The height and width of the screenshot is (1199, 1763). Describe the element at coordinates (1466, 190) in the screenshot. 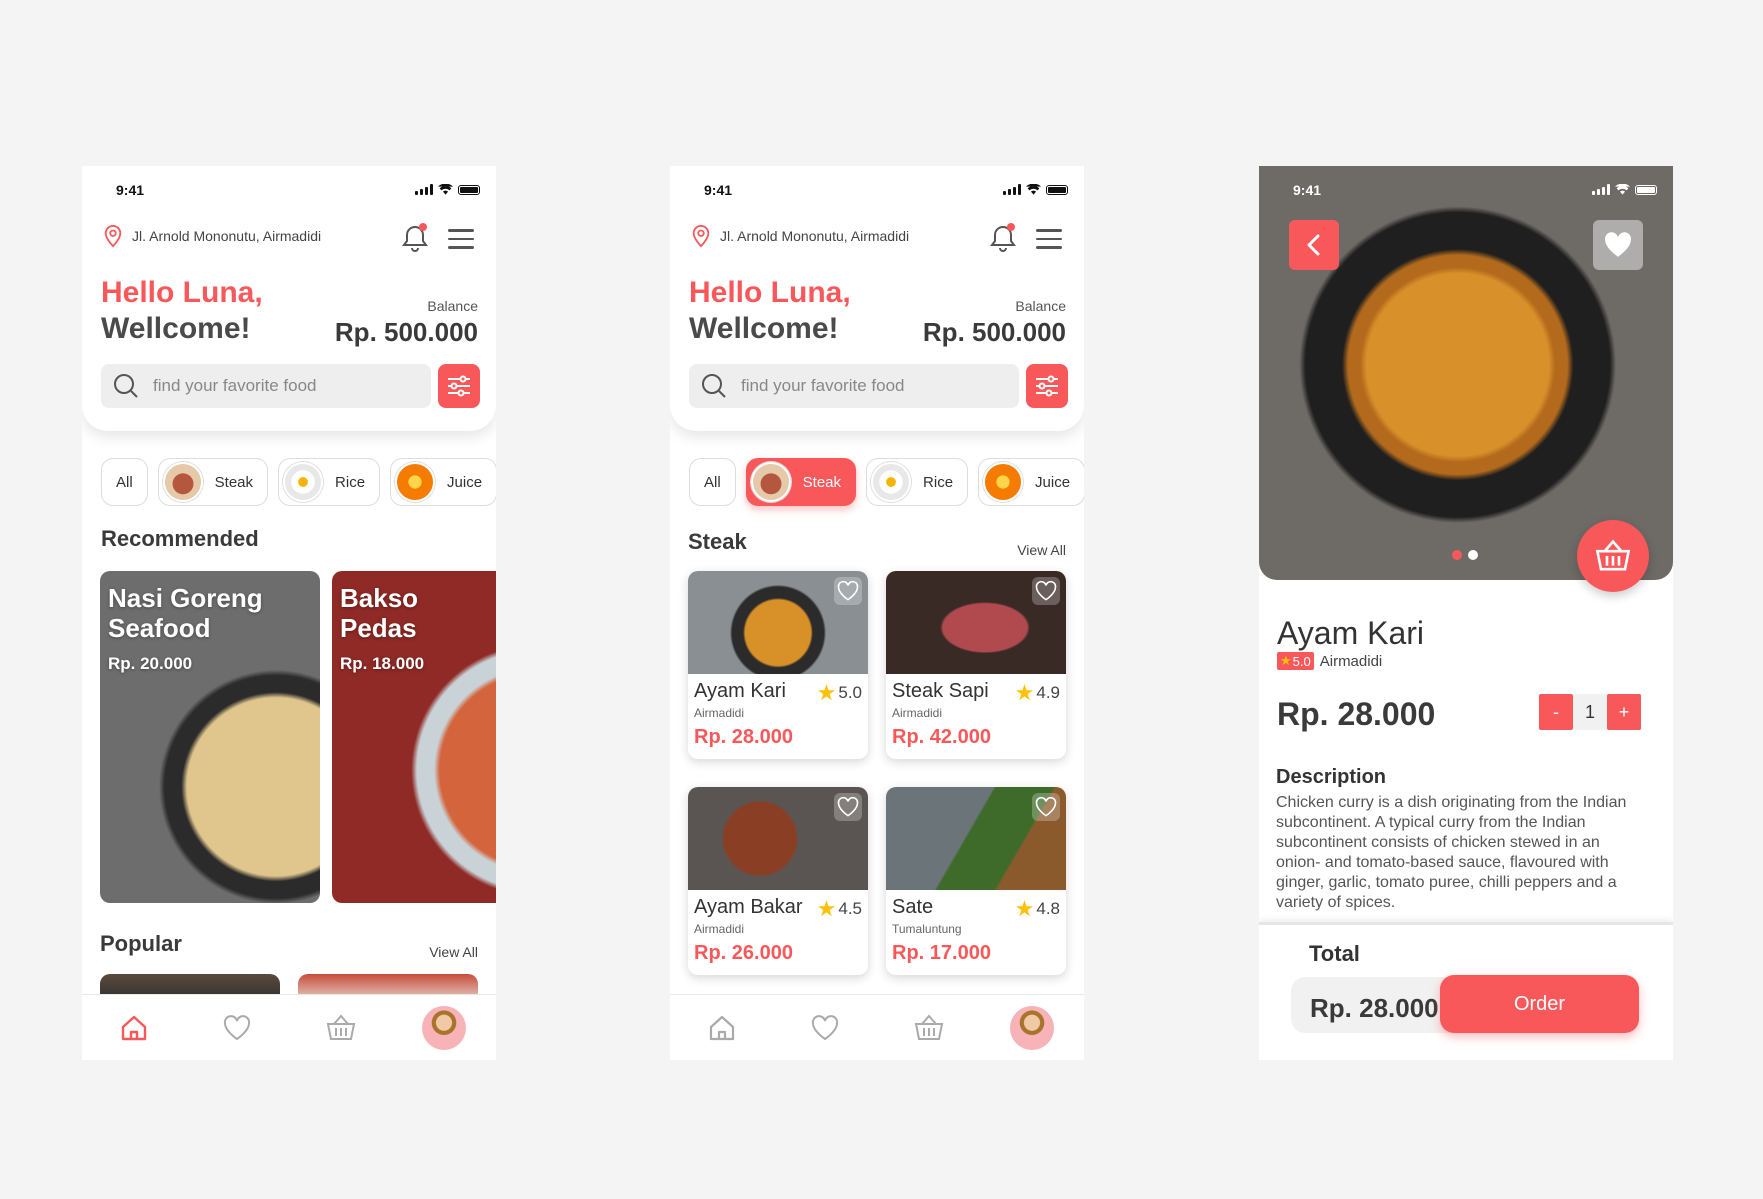

I see `status-bar: 9:41` at that location.